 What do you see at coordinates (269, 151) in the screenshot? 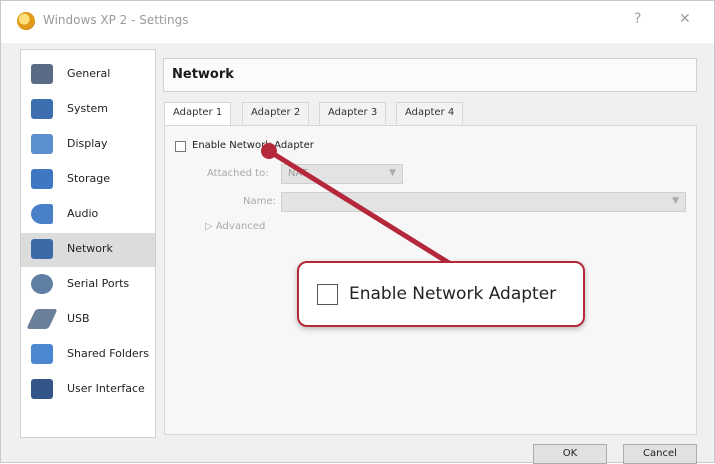
I see `annotation-dot` at bounding box center [269, 151].